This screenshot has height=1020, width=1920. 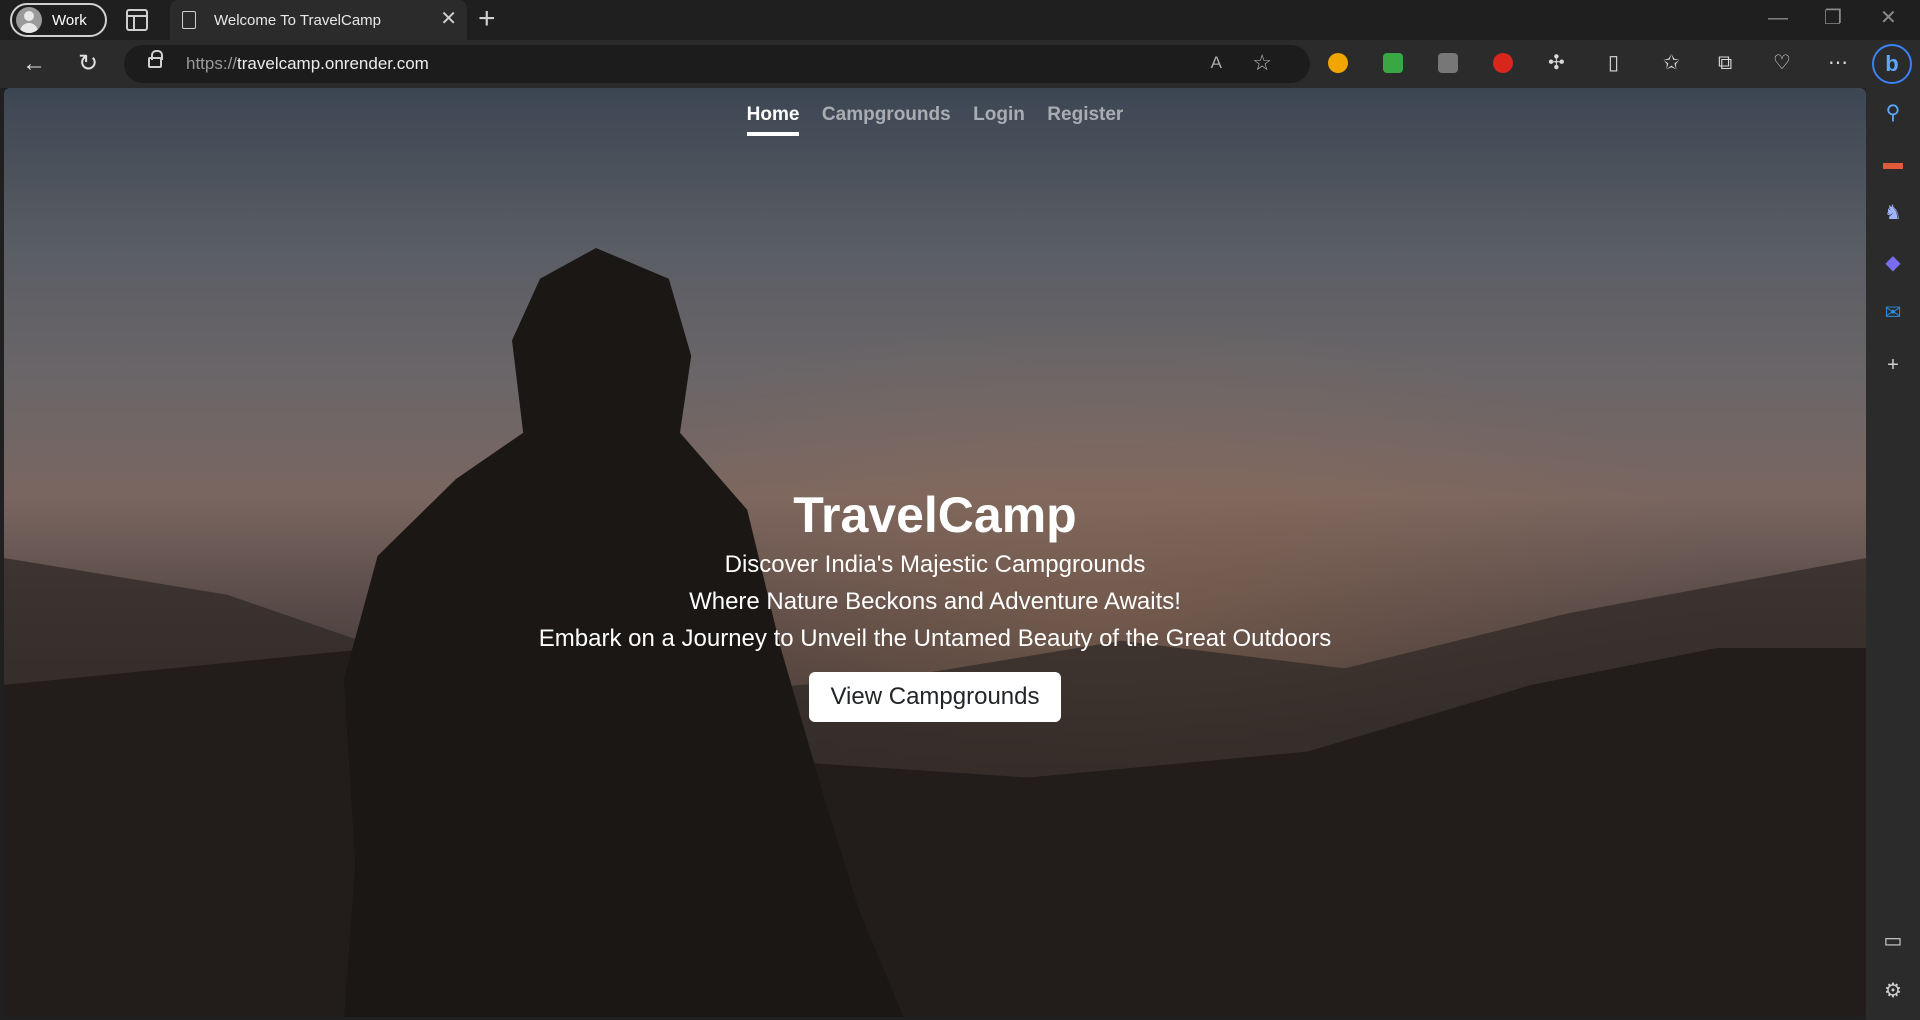 I want to click on read-aloud-icon: A, so click(x=1216, y=63).